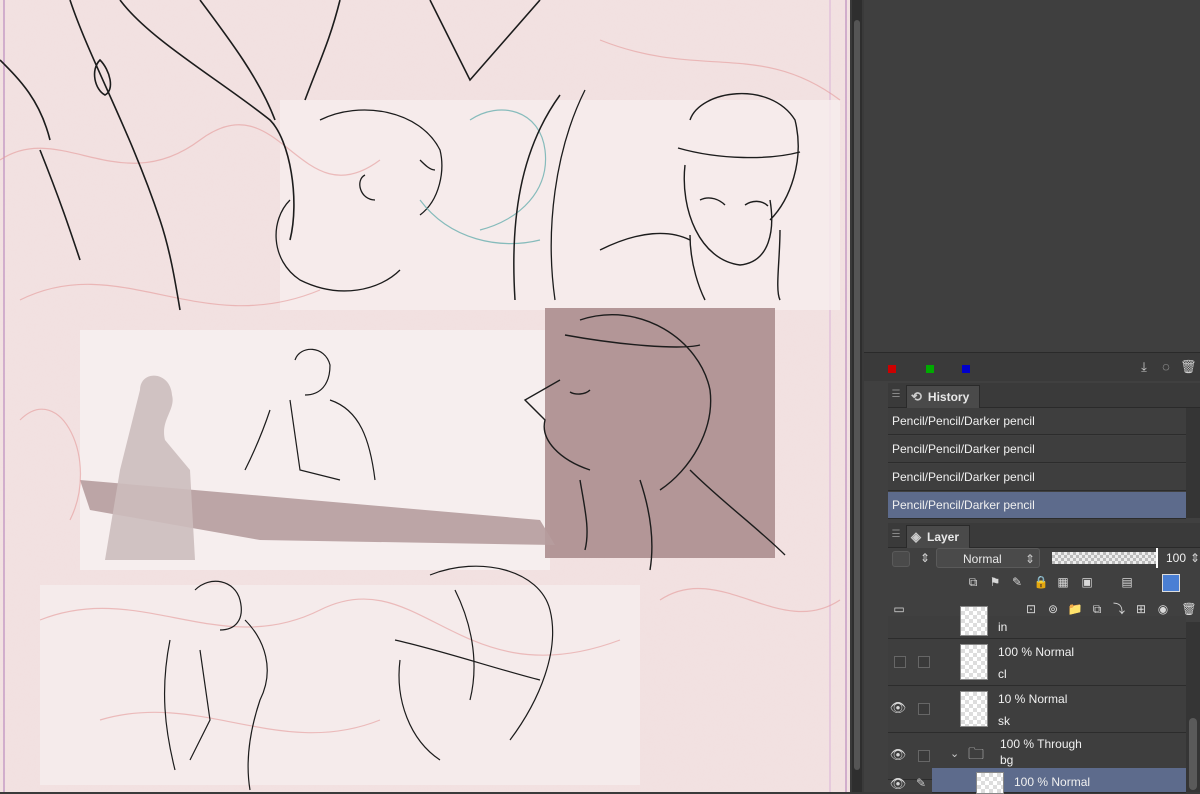 The height and width of the screenshot is (794, 1200). Describe the element at coordinates (1002, 674) in the screenshot. I see `layer-name: cl` at that location.